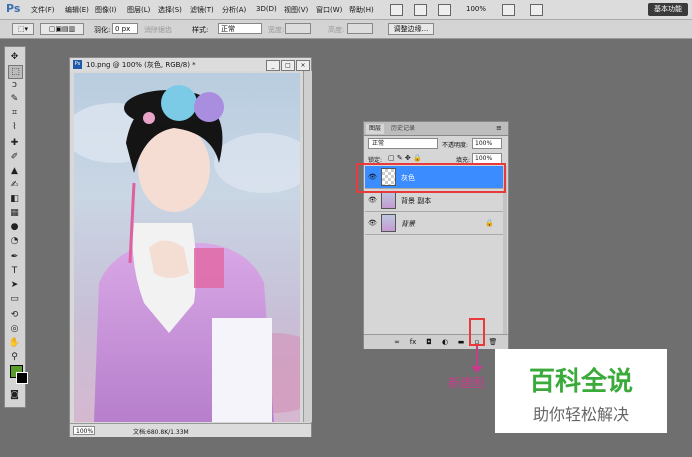  I want to click on maximize-icon: □, so click(288, 65).